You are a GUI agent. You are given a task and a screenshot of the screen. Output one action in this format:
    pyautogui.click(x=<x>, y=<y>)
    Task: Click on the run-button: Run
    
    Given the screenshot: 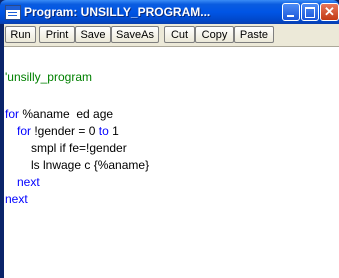 What is the action you would take?
    pyautogui.click(x=20, y=34)
    